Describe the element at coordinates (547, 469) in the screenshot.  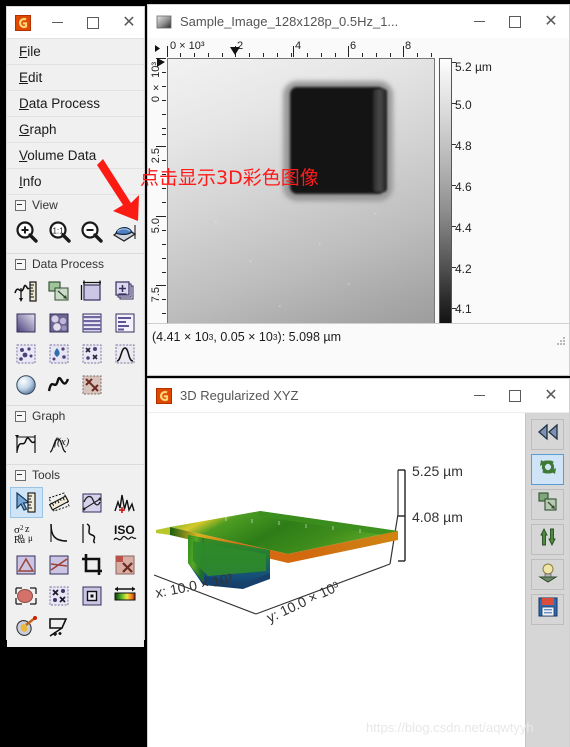
I see `rotate-button` at that location.